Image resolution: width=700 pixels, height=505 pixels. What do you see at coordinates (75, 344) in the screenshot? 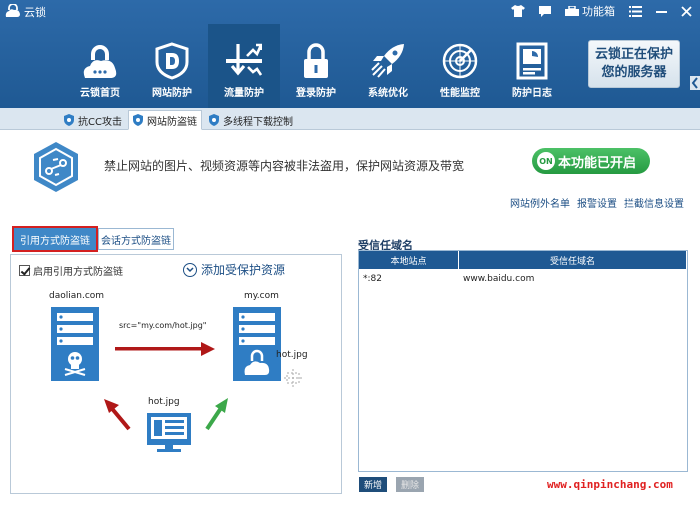
I see `hotlink-server-icon` at bounding box center [75, 344].